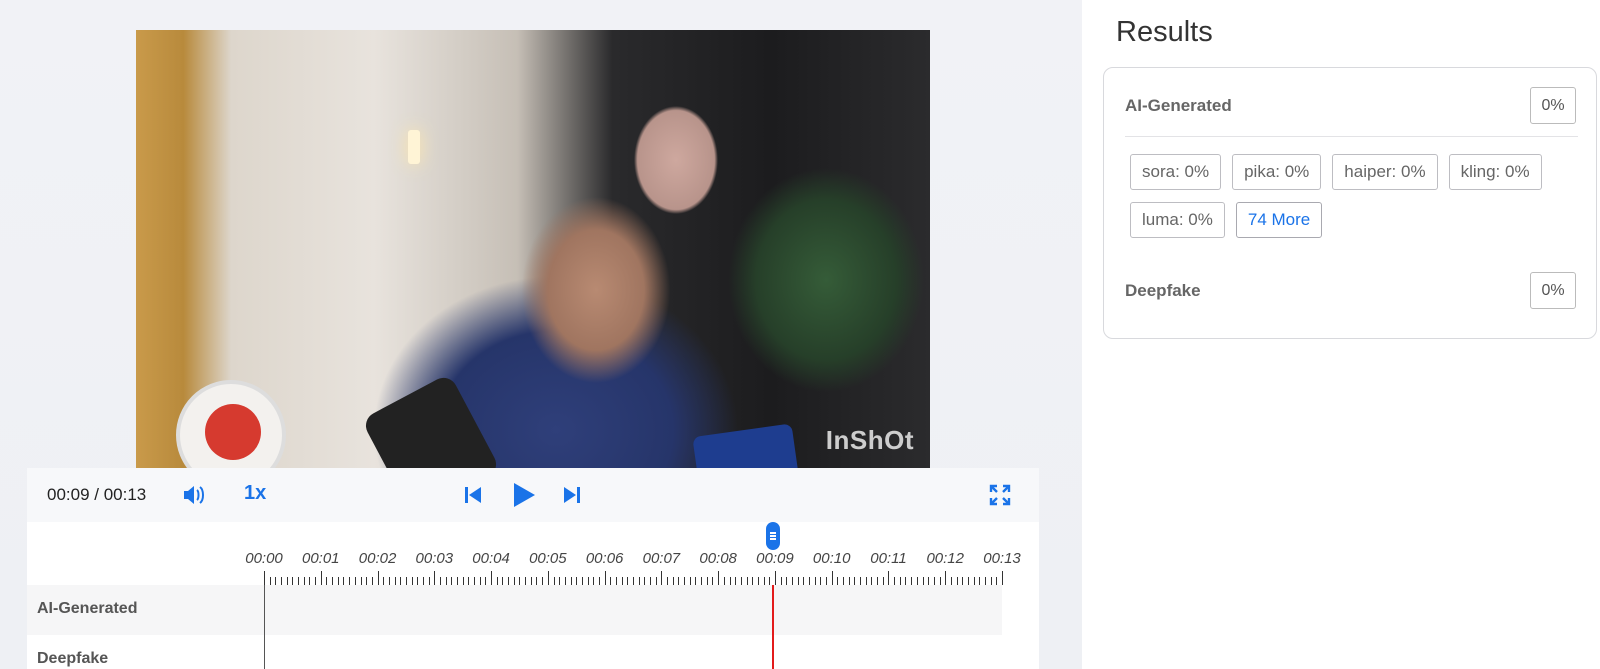 The width and height of the screenshot is (1600, 669). Describe the element at coordinates (320, 558) in the screenshot. I see `timeline-tick-label: 00:01` at that location.